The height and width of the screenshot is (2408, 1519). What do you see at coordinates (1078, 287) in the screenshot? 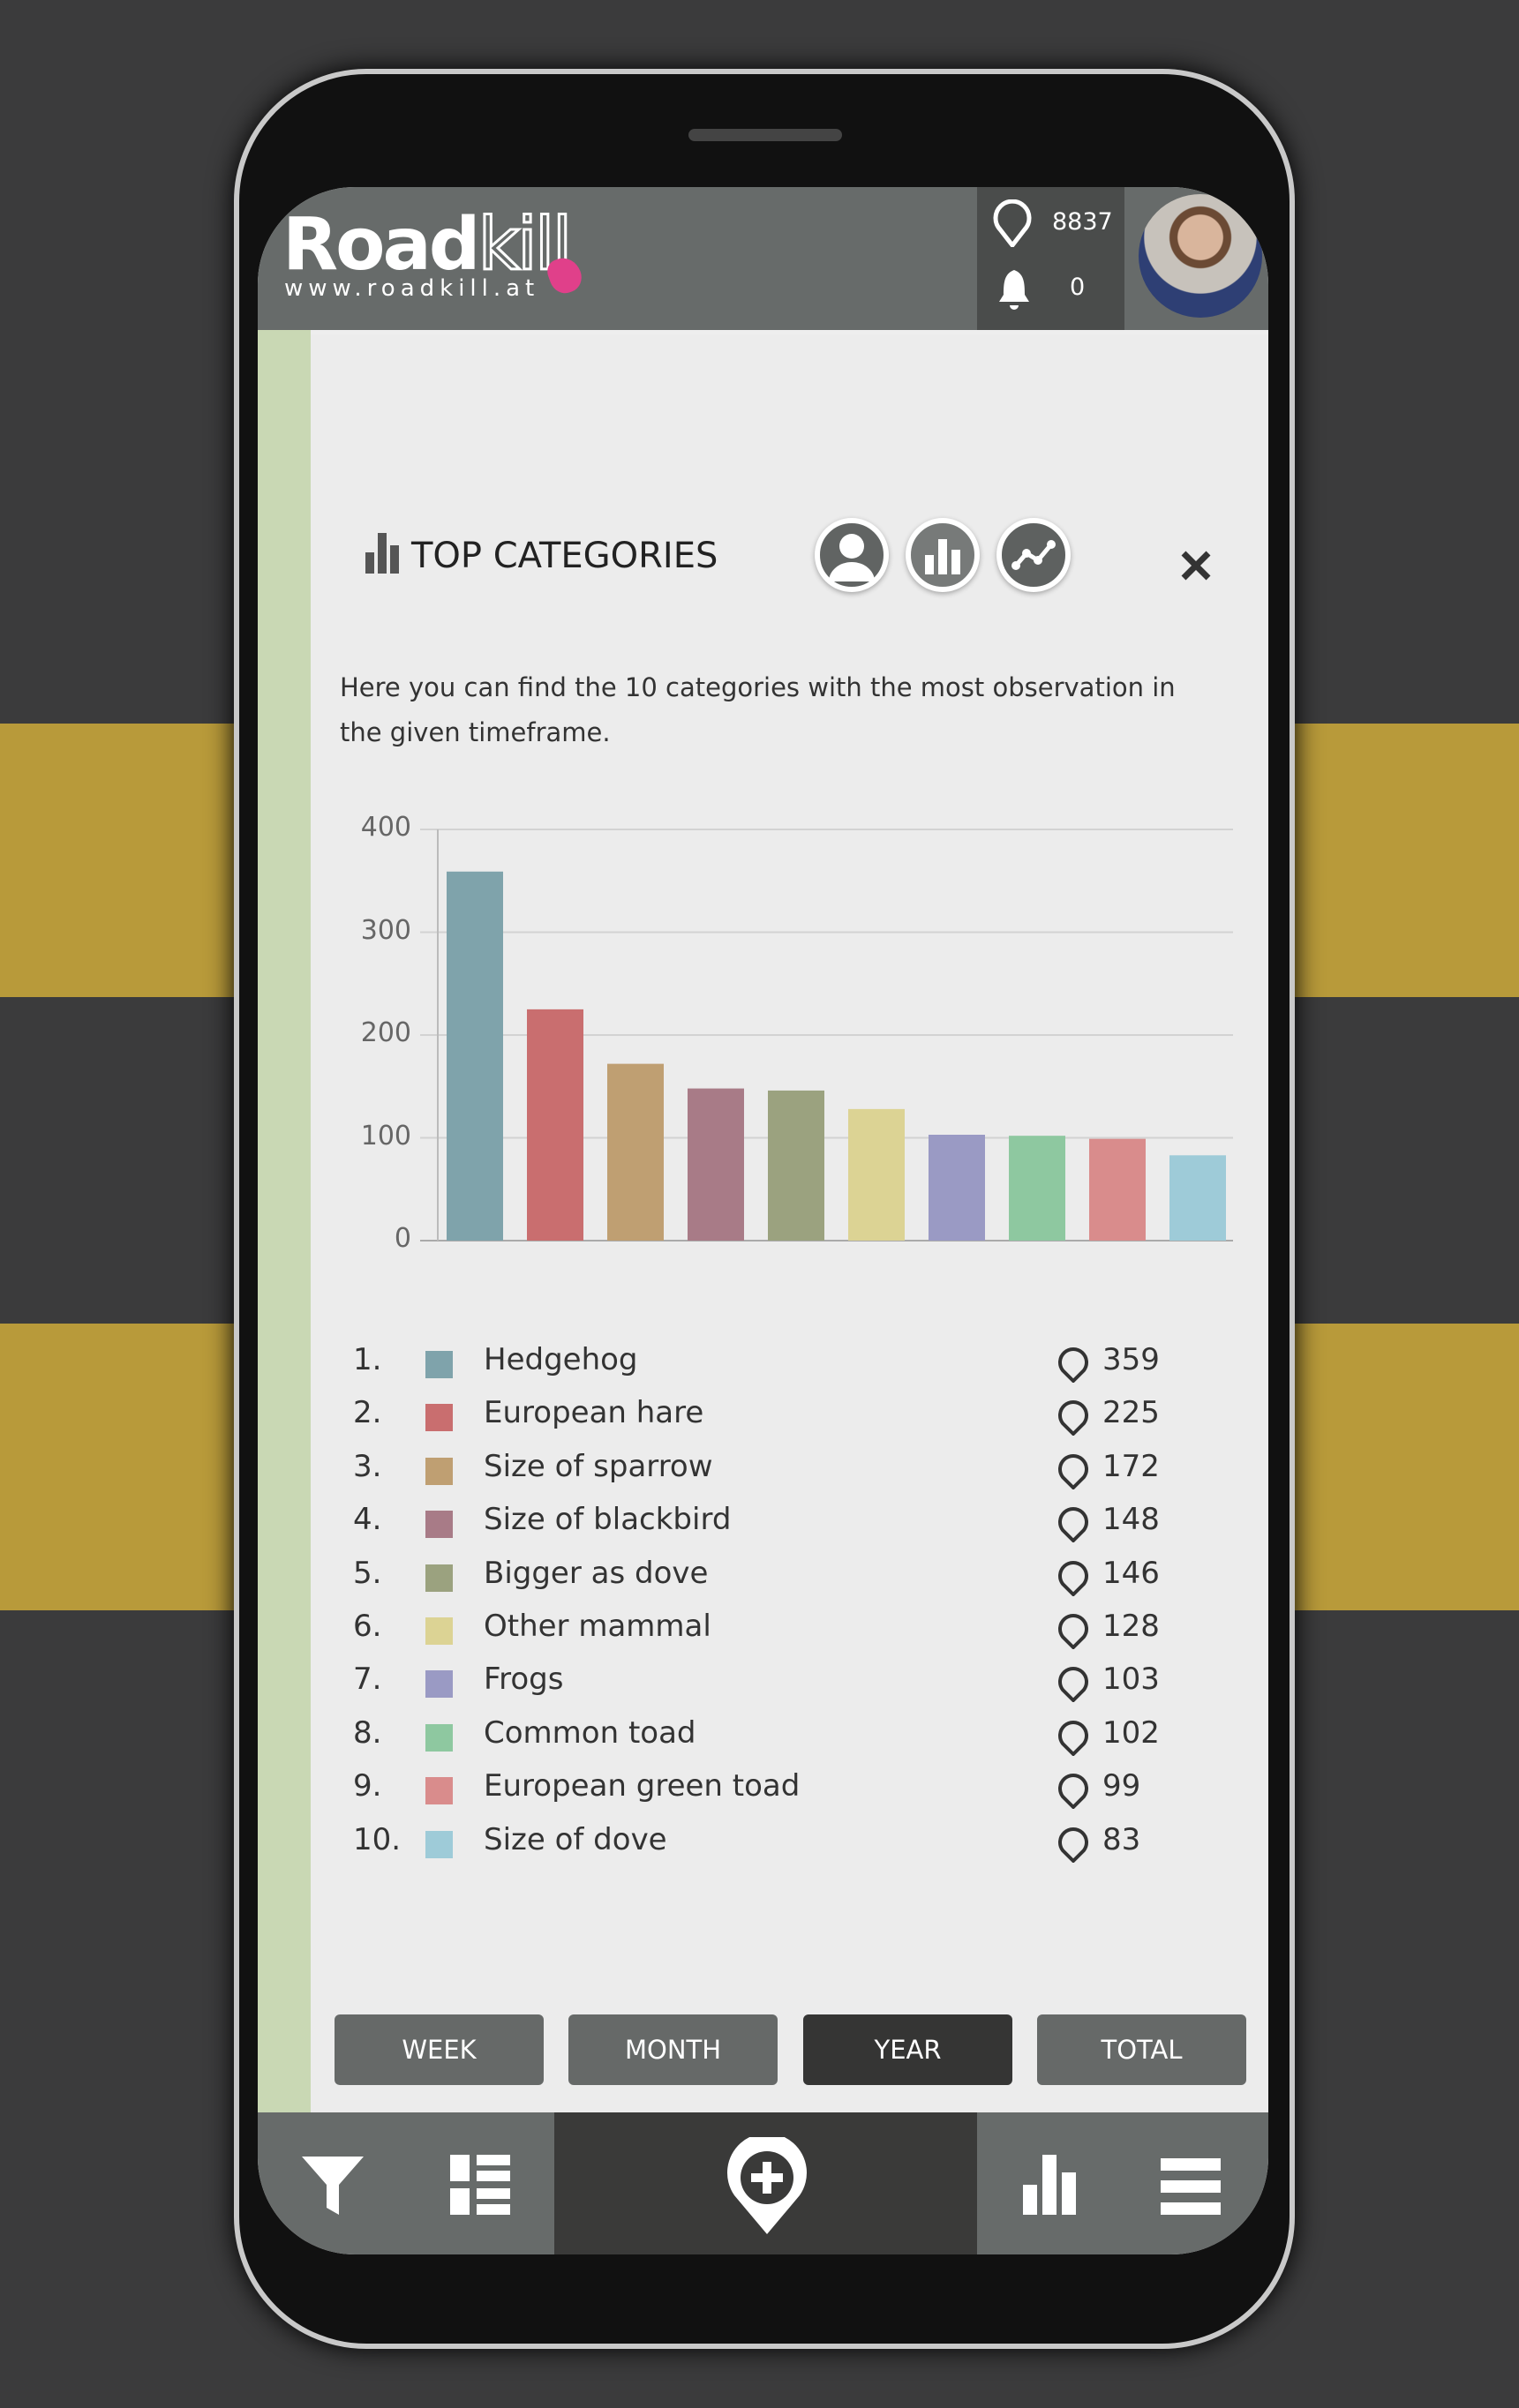
I see `notifications-count: 0` at bounding box center [1078, 287].